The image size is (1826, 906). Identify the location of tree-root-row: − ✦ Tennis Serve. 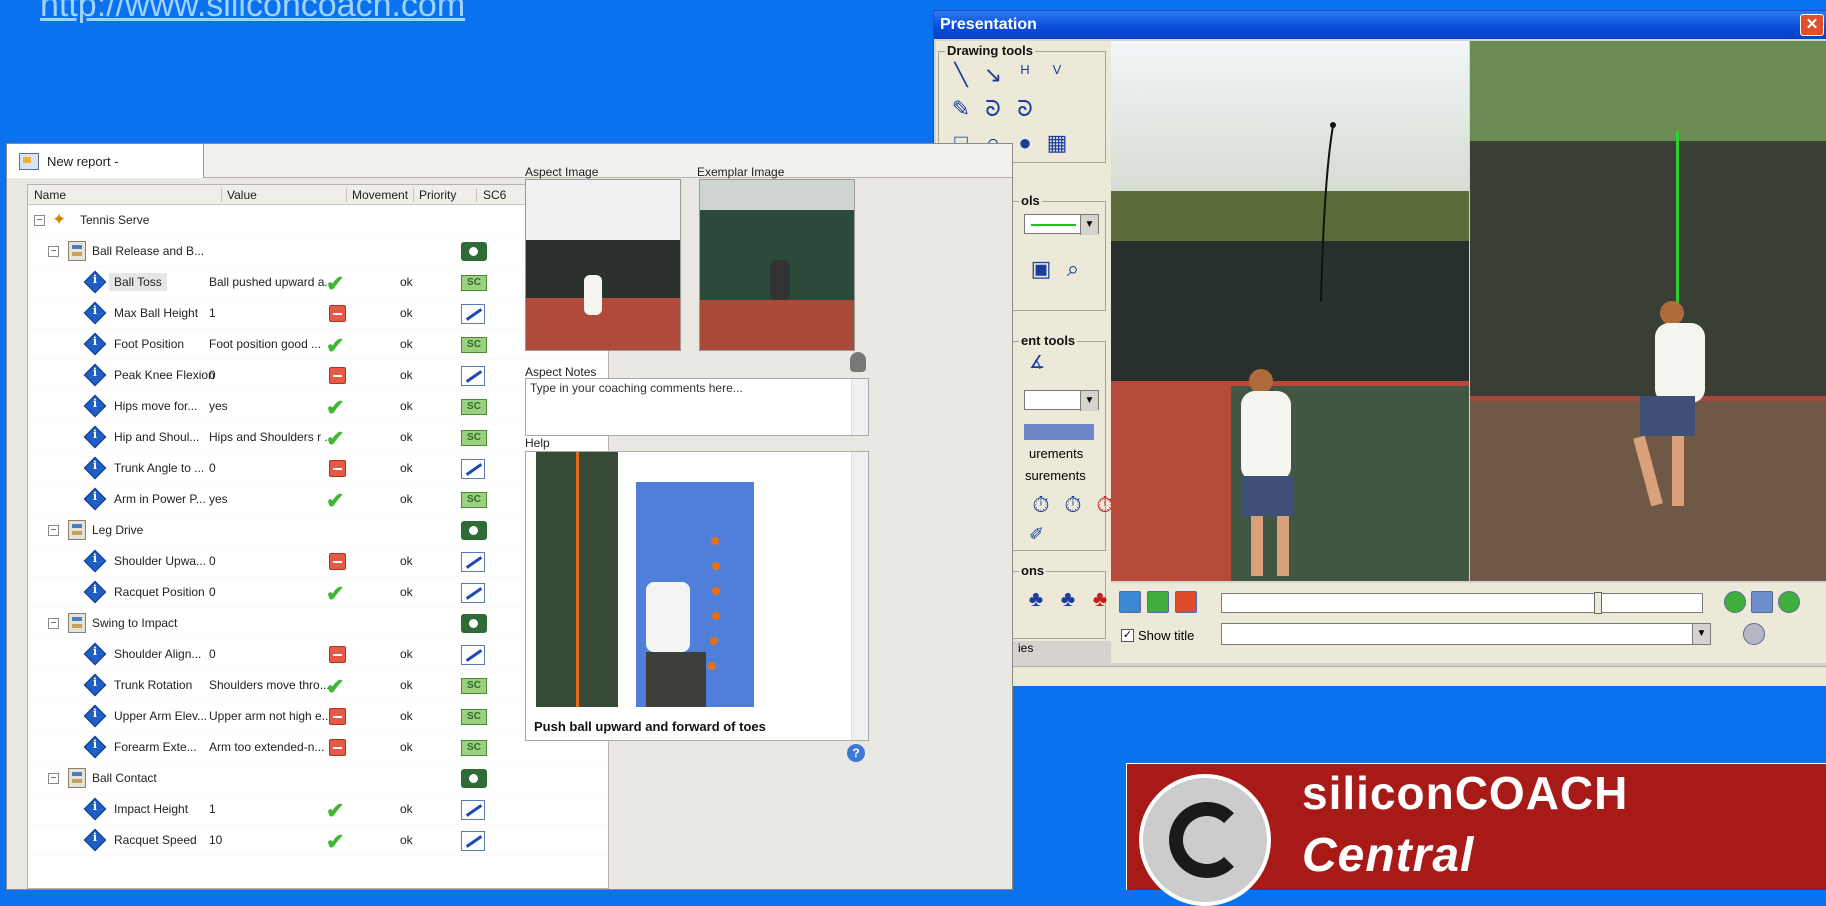
(318, 220).